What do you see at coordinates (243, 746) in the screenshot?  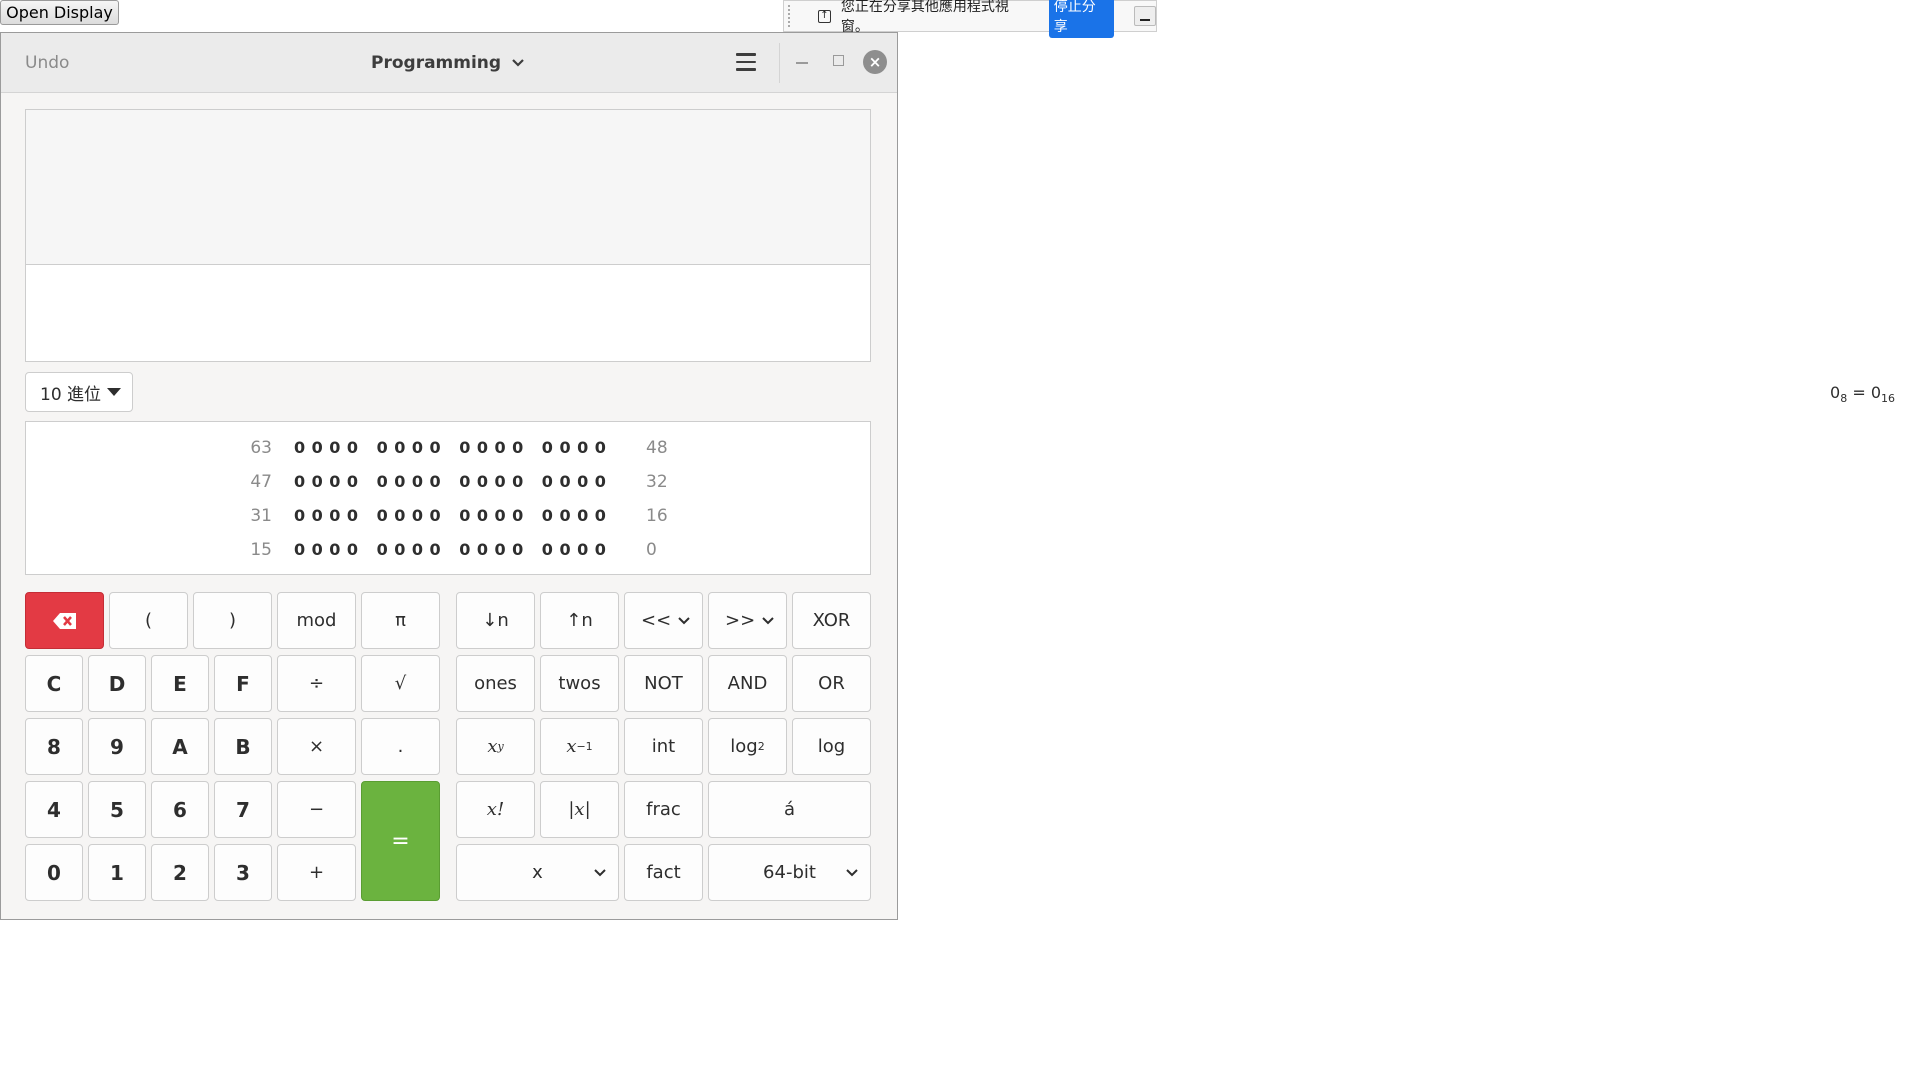 I see `key-b: B` at bounding box center [243, 746].